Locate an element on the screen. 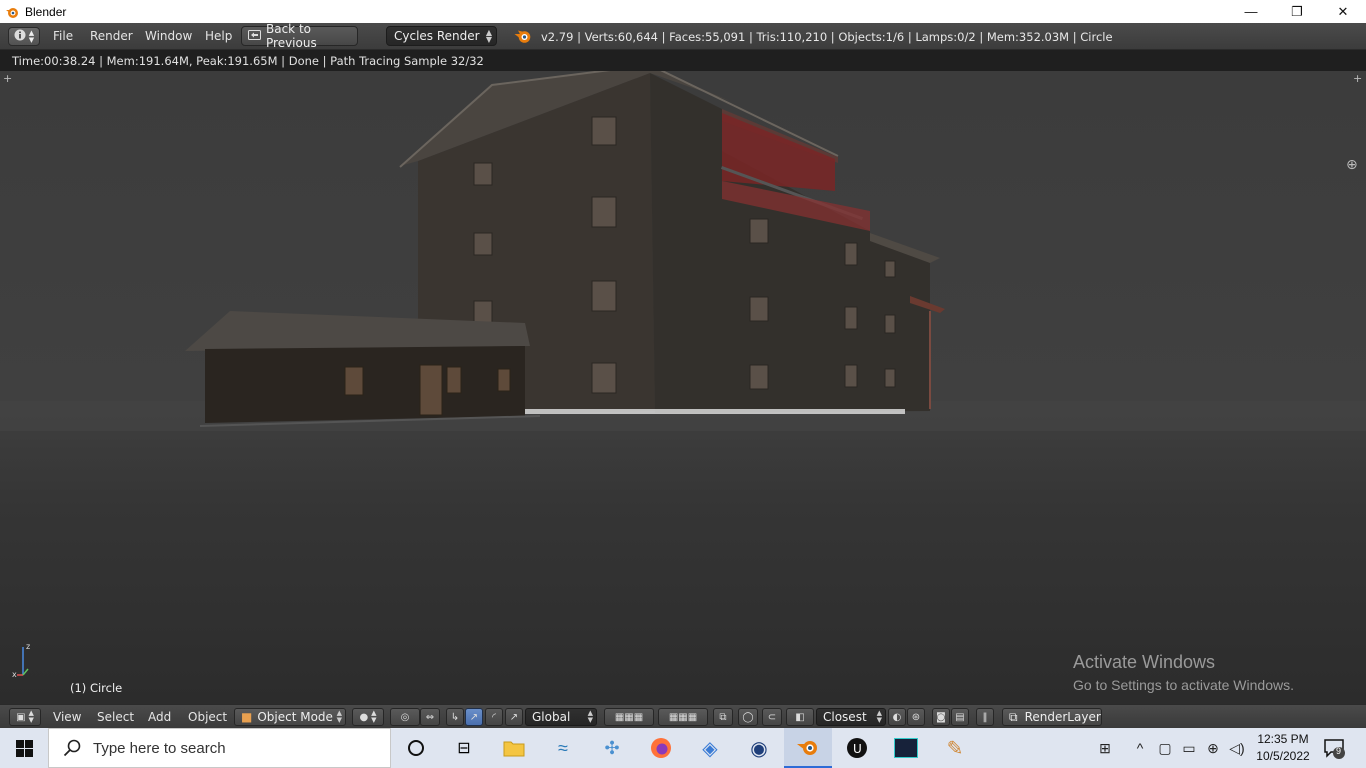 The image size is (1366, 768). network-button: ⊕ is located at coordinates (1213, 748).